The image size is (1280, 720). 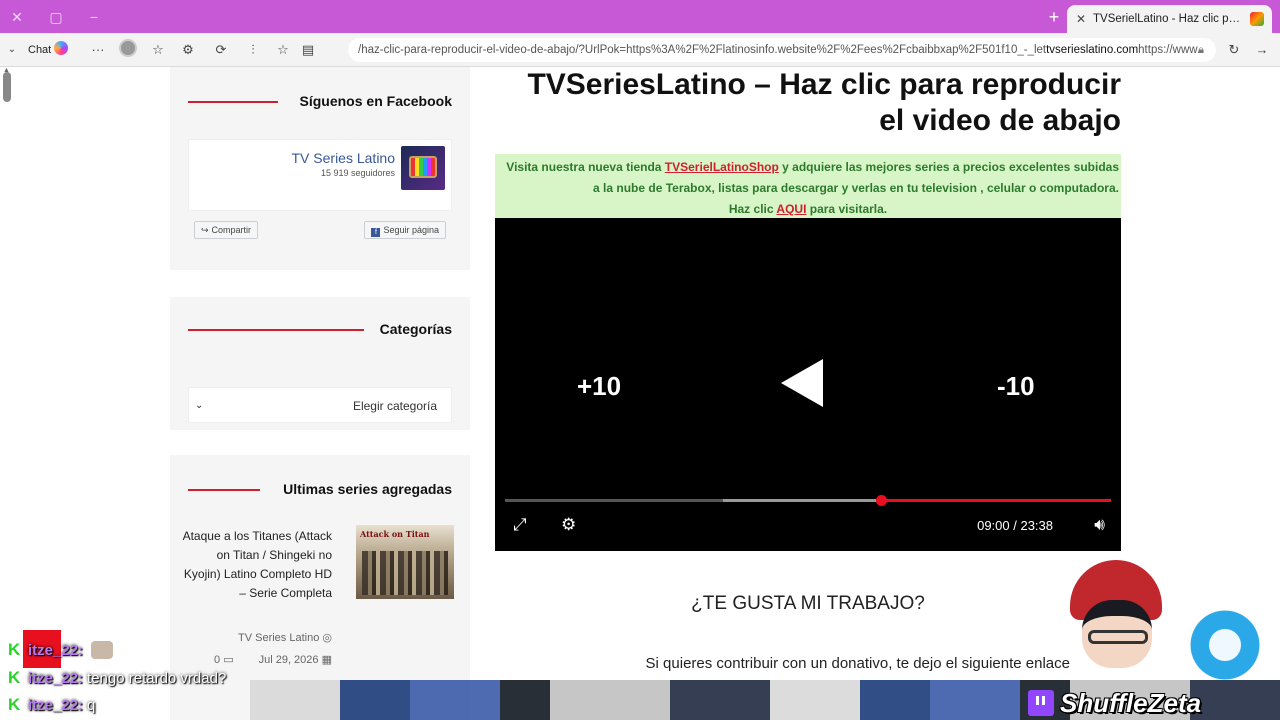 What do you see at coordinates (1054, 17) in the screenshot?
I see `new-tab-button: +` at bounding box center [1054, 17].